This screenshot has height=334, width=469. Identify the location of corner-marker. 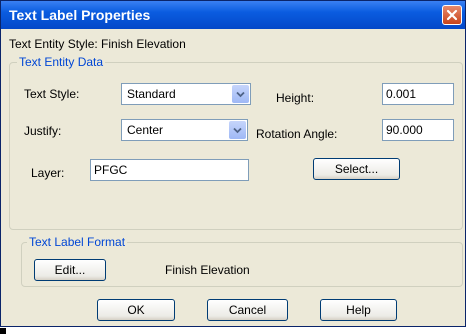
(3, 331).